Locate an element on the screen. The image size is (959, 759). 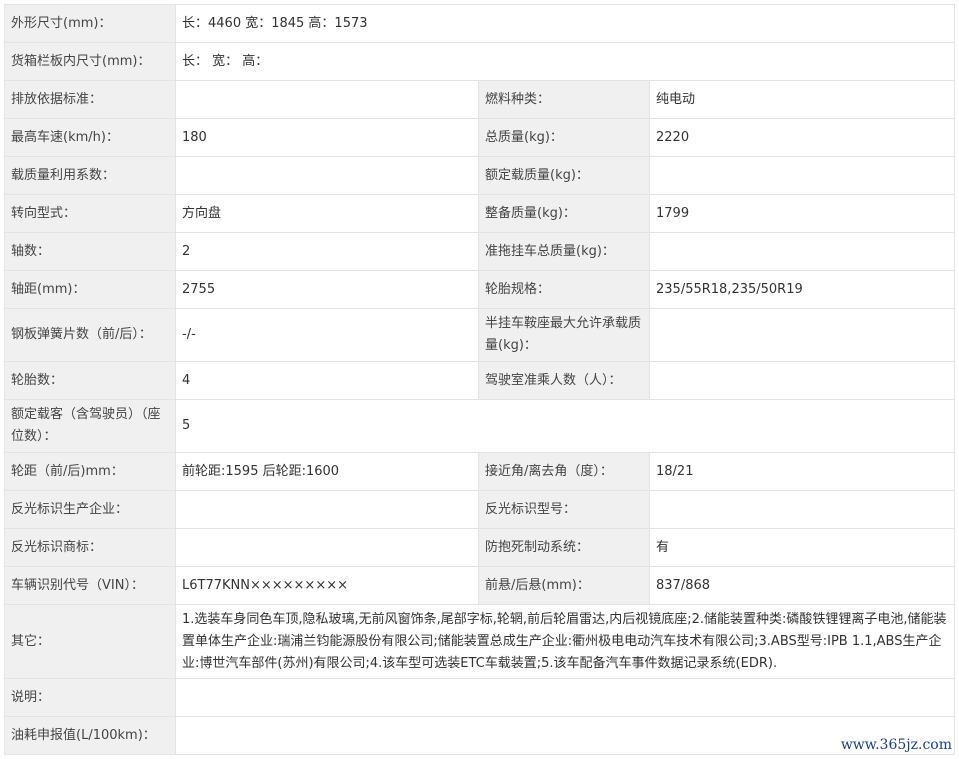
spec-row: 排放依据标准： 燃料种类： 纯电动 is located at coordinates (480, 99).